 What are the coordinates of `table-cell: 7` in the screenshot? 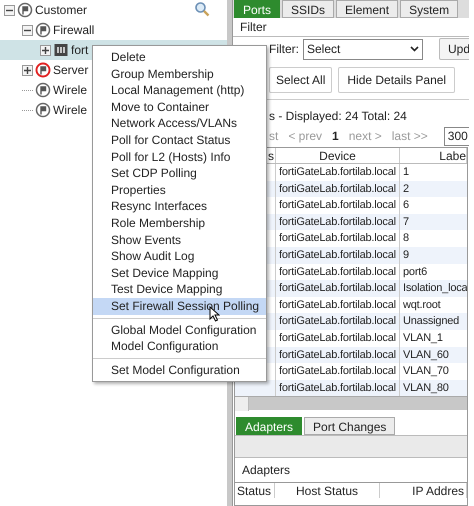 It's located at (406, 222).